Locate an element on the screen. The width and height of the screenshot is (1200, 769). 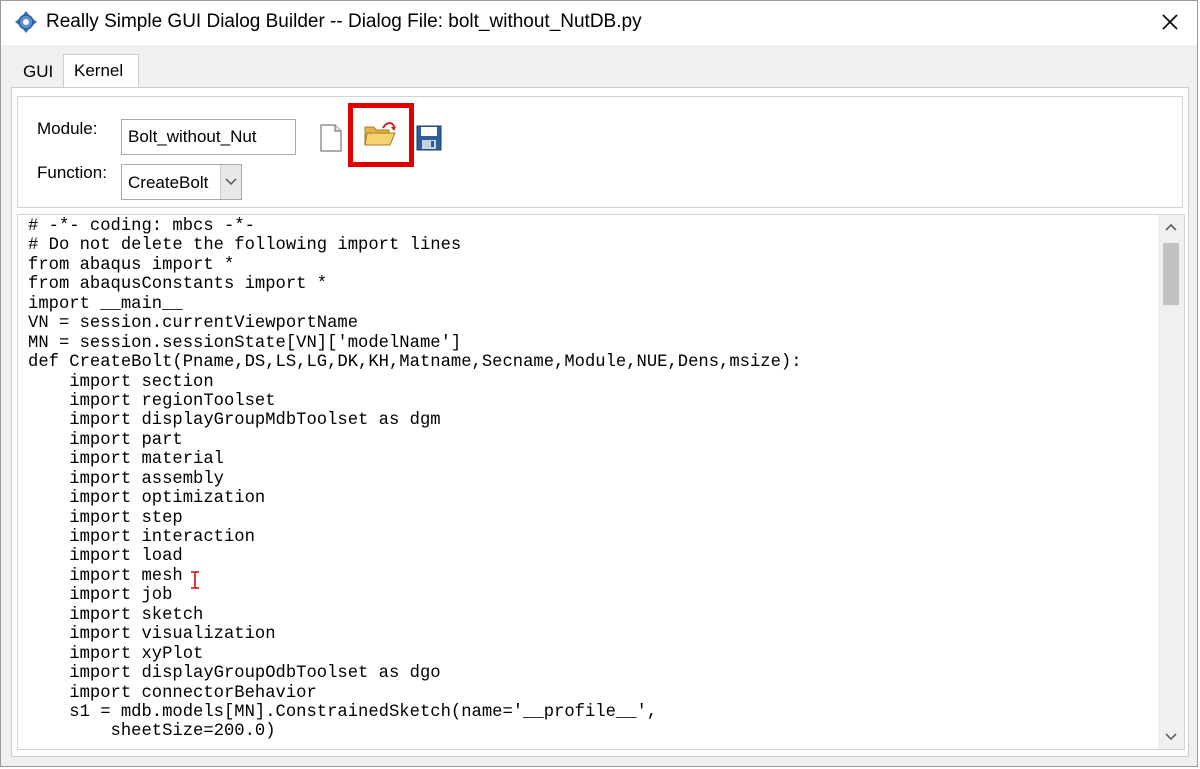
code-line: sheetSize=200.0) is located at coordinates (591, 731).